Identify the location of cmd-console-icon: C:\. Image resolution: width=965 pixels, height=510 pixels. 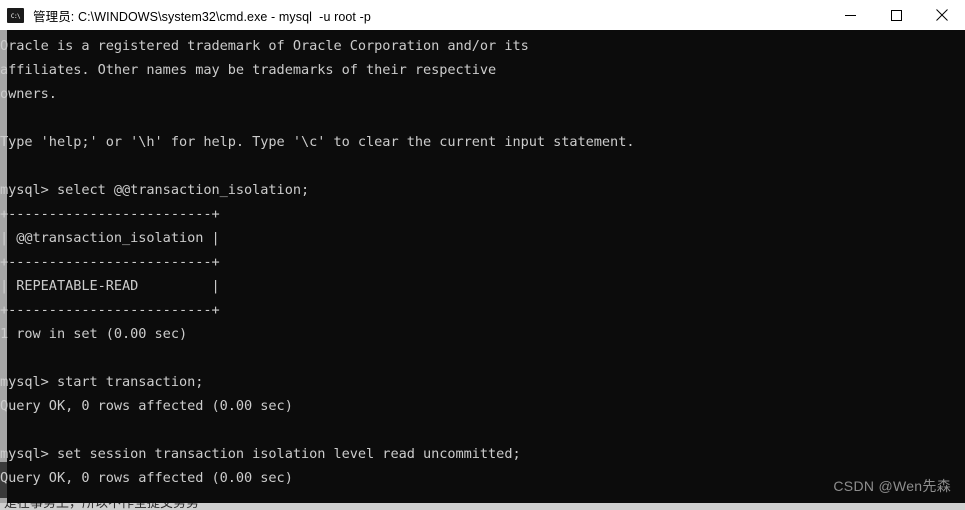
(15, 15).